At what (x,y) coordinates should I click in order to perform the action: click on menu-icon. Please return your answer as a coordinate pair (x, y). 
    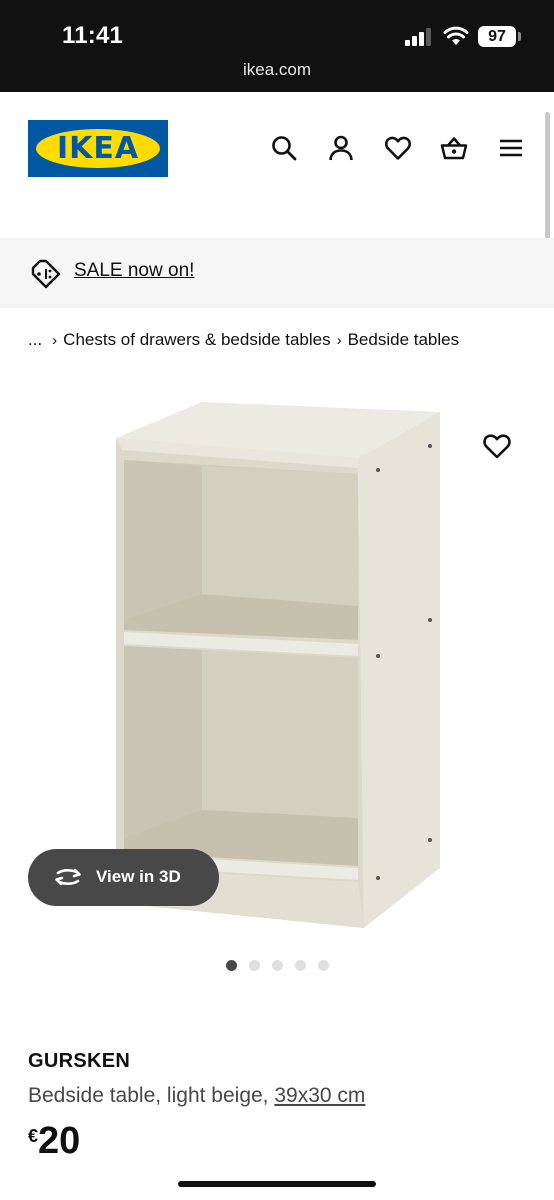
    Looking at the image, I should click on (511, 148).